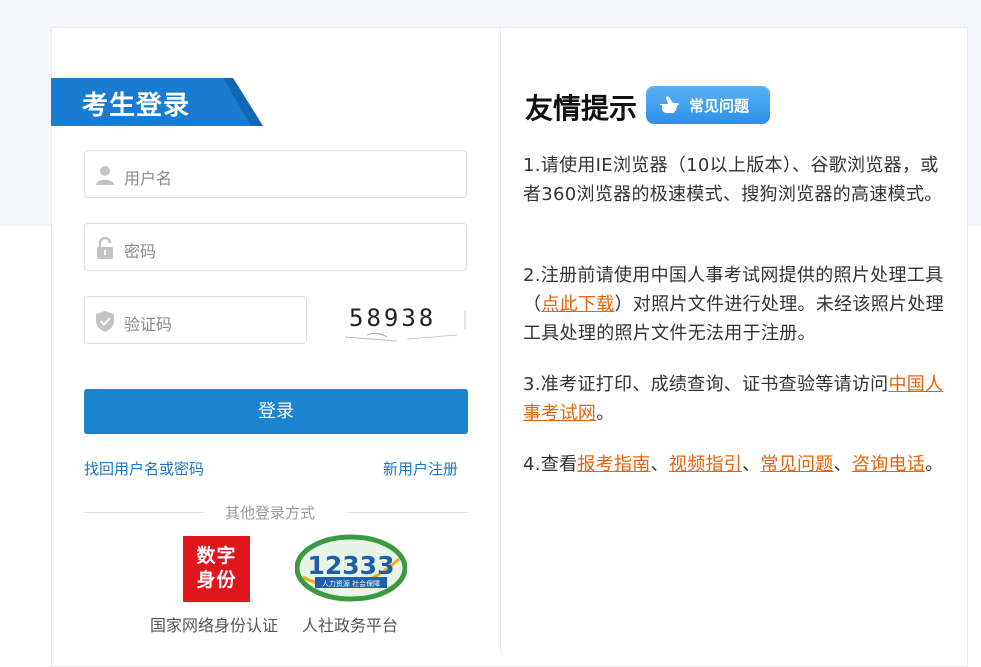  I want to click on login-button: 登录, so click(276, 411).